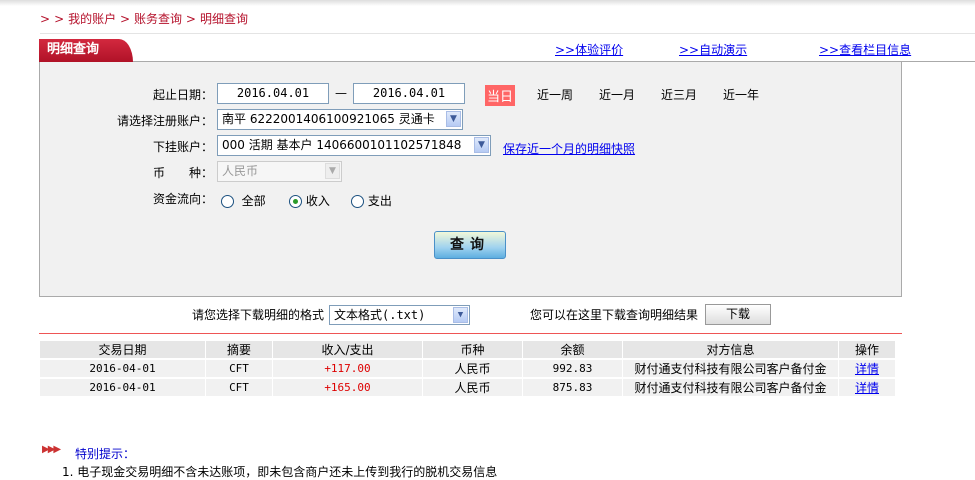  Describe the element at coordinates (279, 171) in the screenshot. I see `currency-select: 人民币 ▼` at that location.